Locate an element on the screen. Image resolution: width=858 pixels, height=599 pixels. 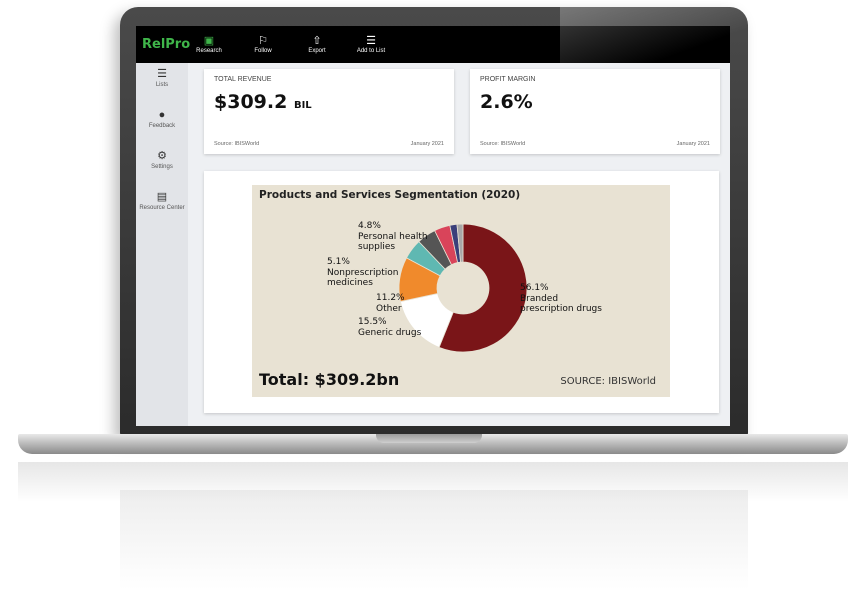
chat-bubble-icon: ● is located at coordinates (162, 115).